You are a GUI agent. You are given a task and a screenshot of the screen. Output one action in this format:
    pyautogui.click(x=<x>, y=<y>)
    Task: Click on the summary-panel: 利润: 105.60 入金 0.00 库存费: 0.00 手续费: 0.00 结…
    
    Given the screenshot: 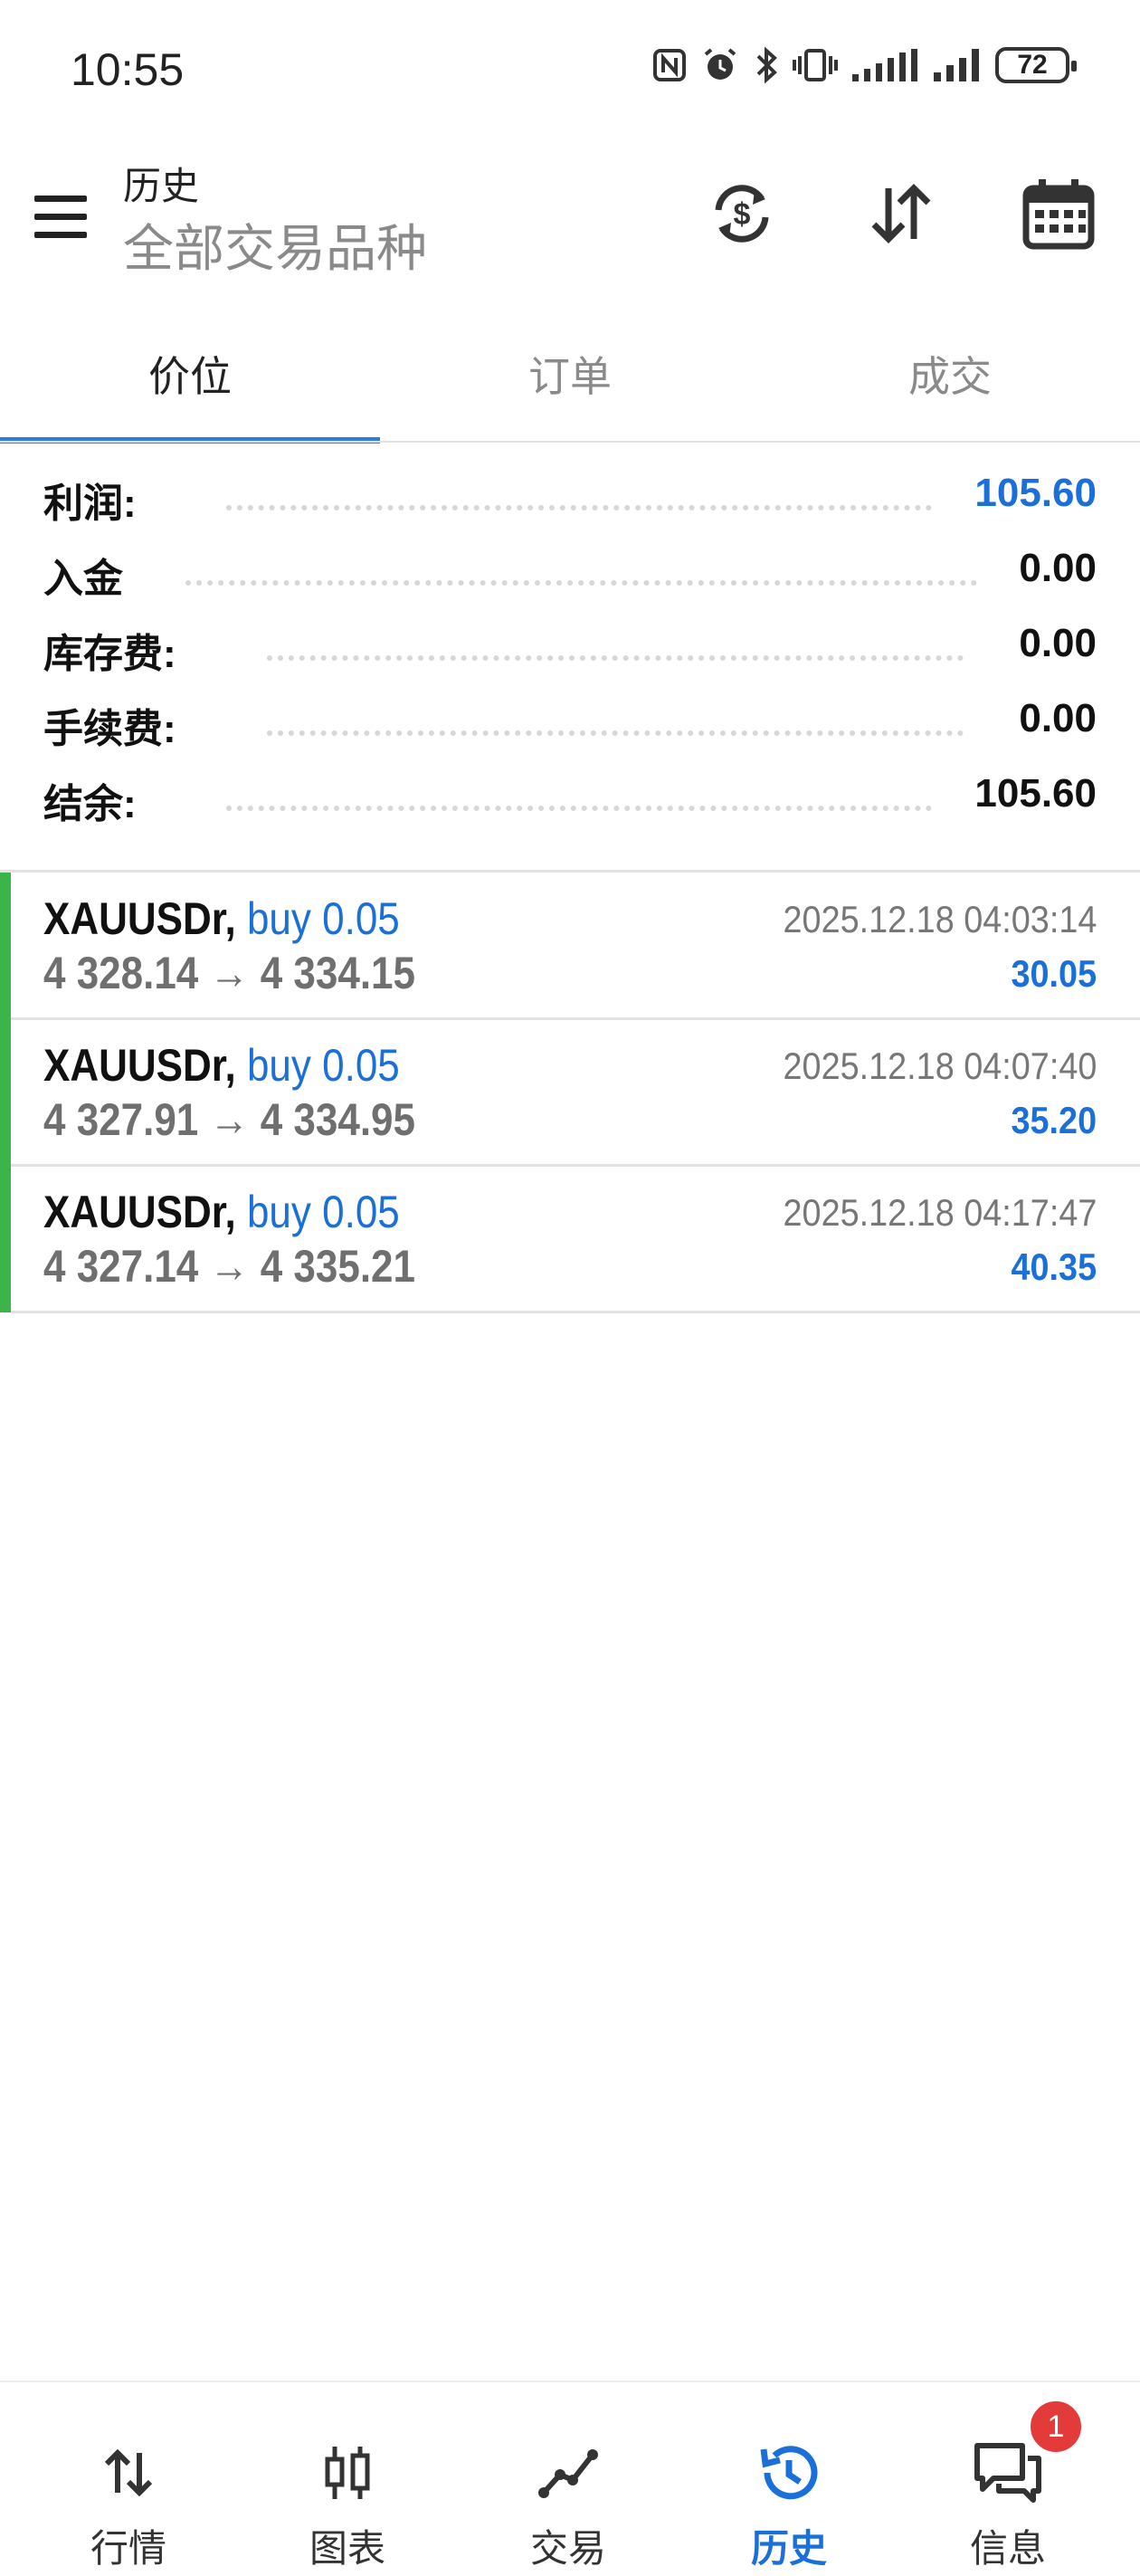 What is the action you would take?
    pyautogui.click(x=570, y=650)
    